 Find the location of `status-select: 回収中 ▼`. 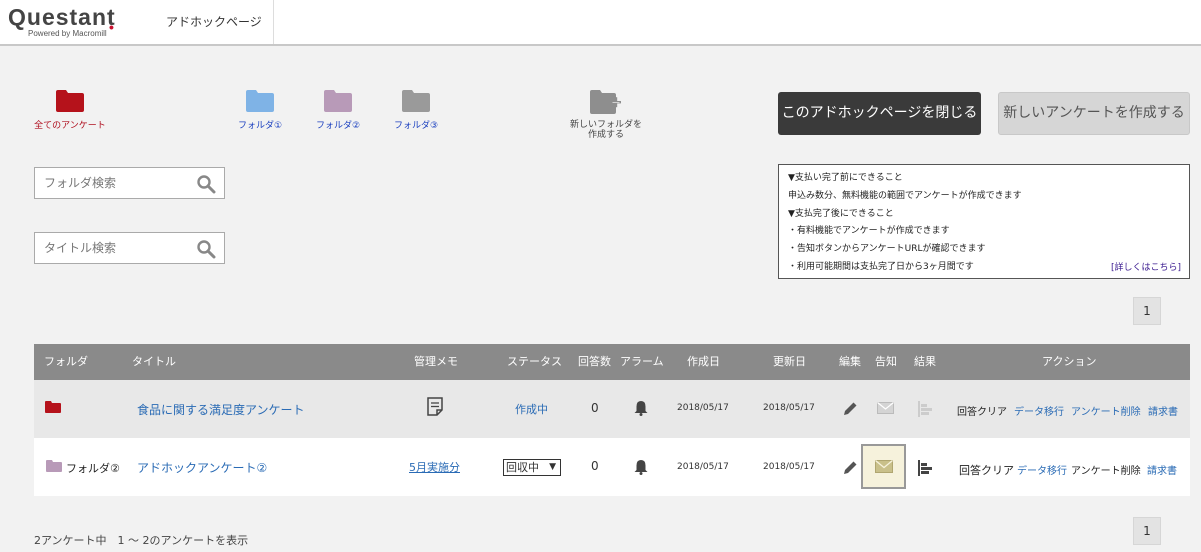

status-select: 回収中 ▼ is located at coordinates (532, 467).